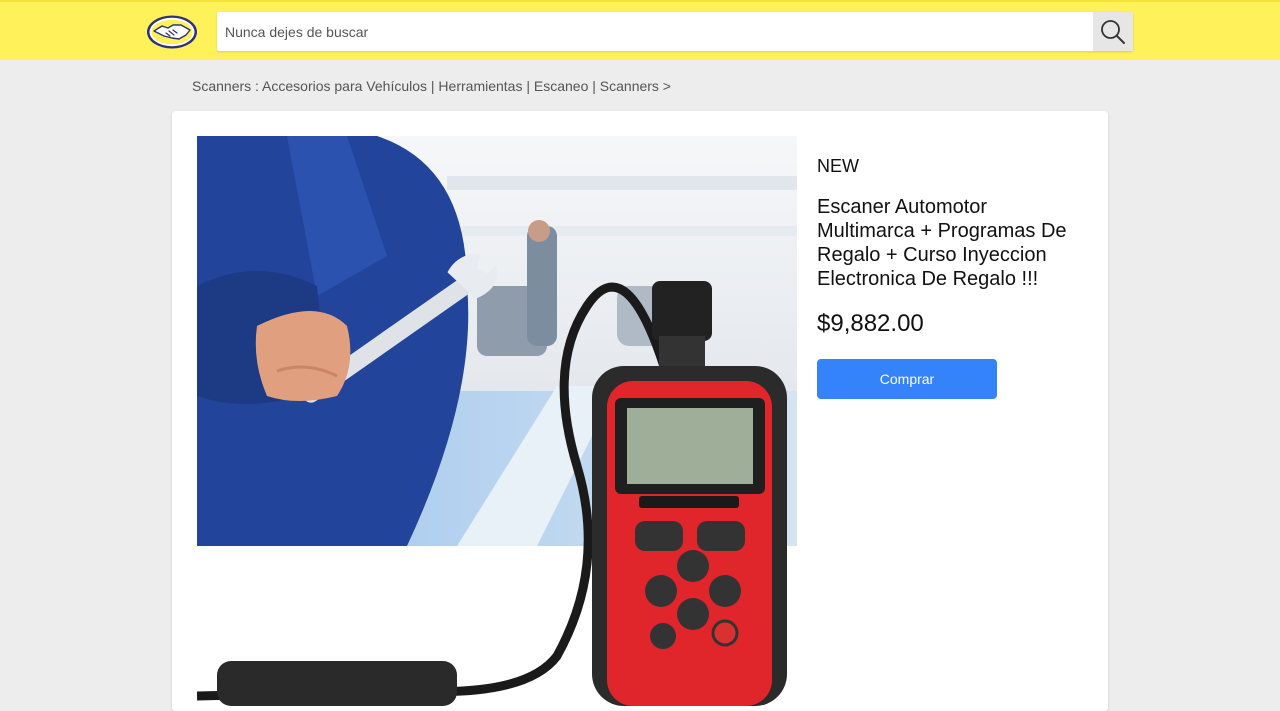 Image resolution: width=1280 pixels, height=711 pixels. What do you see at coordinates (172, 32) in the screenshot?
I see `mercadolibre-logo-icon` at bounding box center [172, 32].